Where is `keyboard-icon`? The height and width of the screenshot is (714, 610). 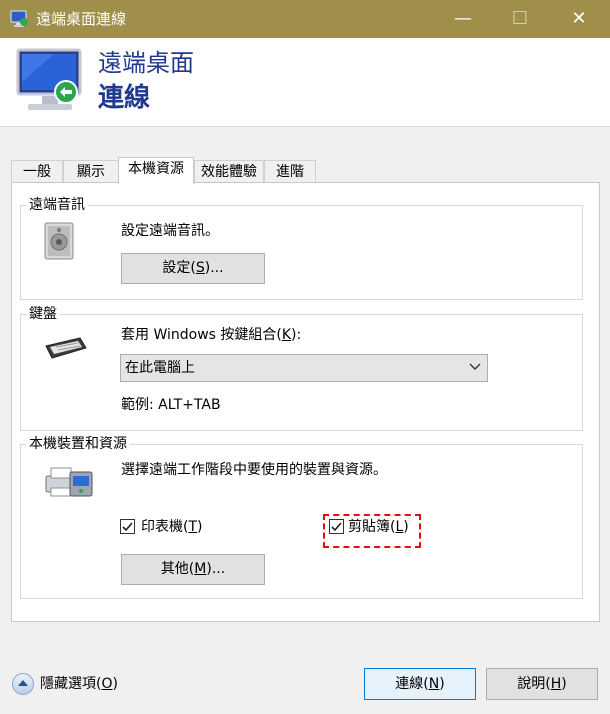
keyboard-icon is located at coordinates (66, 348).